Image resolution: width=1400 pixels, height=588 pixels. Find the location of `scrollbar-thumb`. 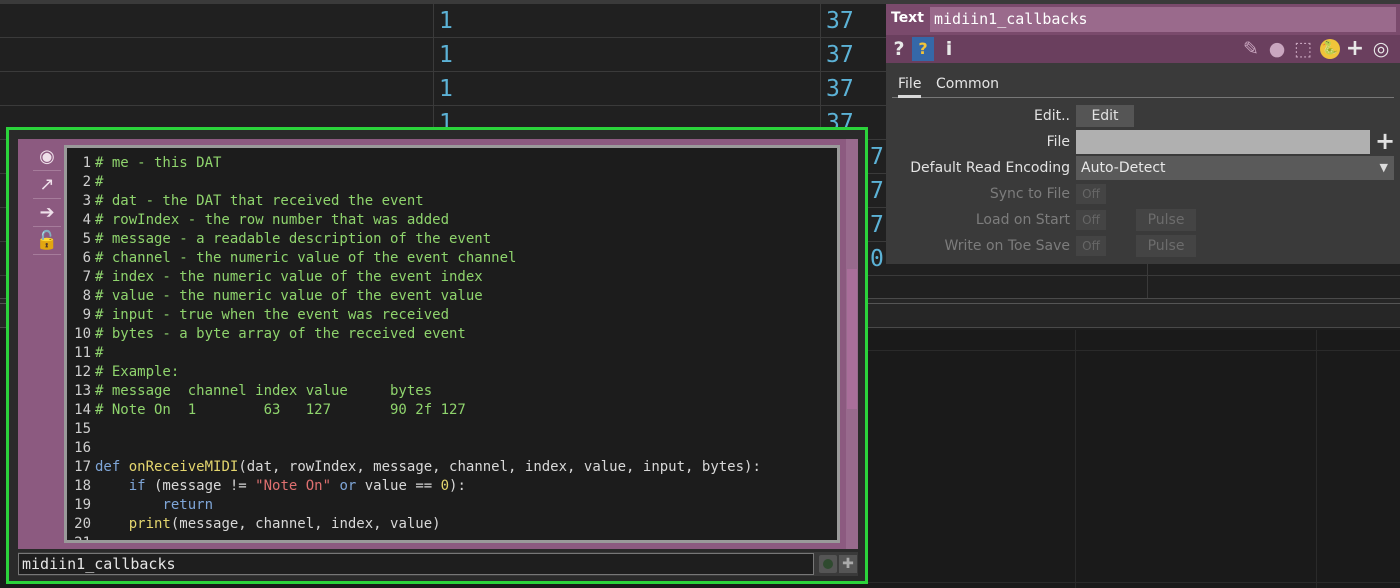

scrollbar-thumb is located at coordinates (852, 339).